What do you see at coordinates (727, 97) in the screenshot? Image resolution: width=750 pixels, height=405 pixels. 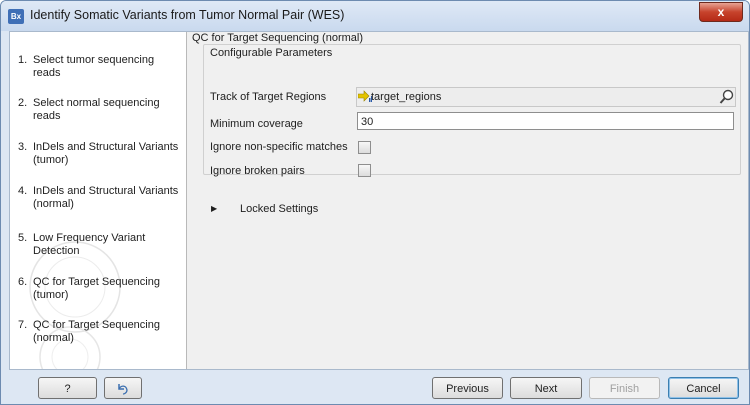 I see `browse-icon` at bounding box center [727, 97].